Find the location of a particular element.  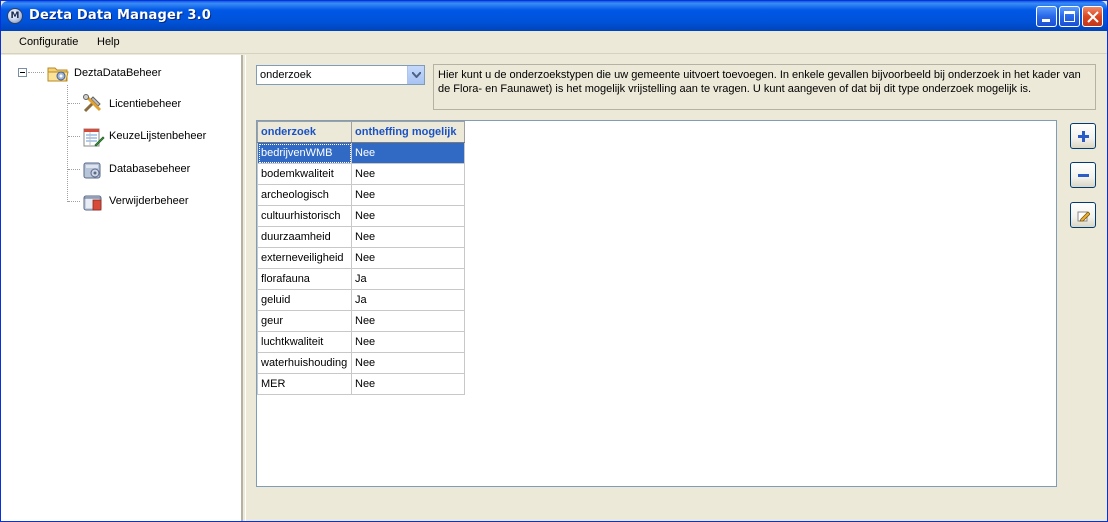

table-header-row: onderzoek ontheffing mogelijk is located at coordinates (361, 132).